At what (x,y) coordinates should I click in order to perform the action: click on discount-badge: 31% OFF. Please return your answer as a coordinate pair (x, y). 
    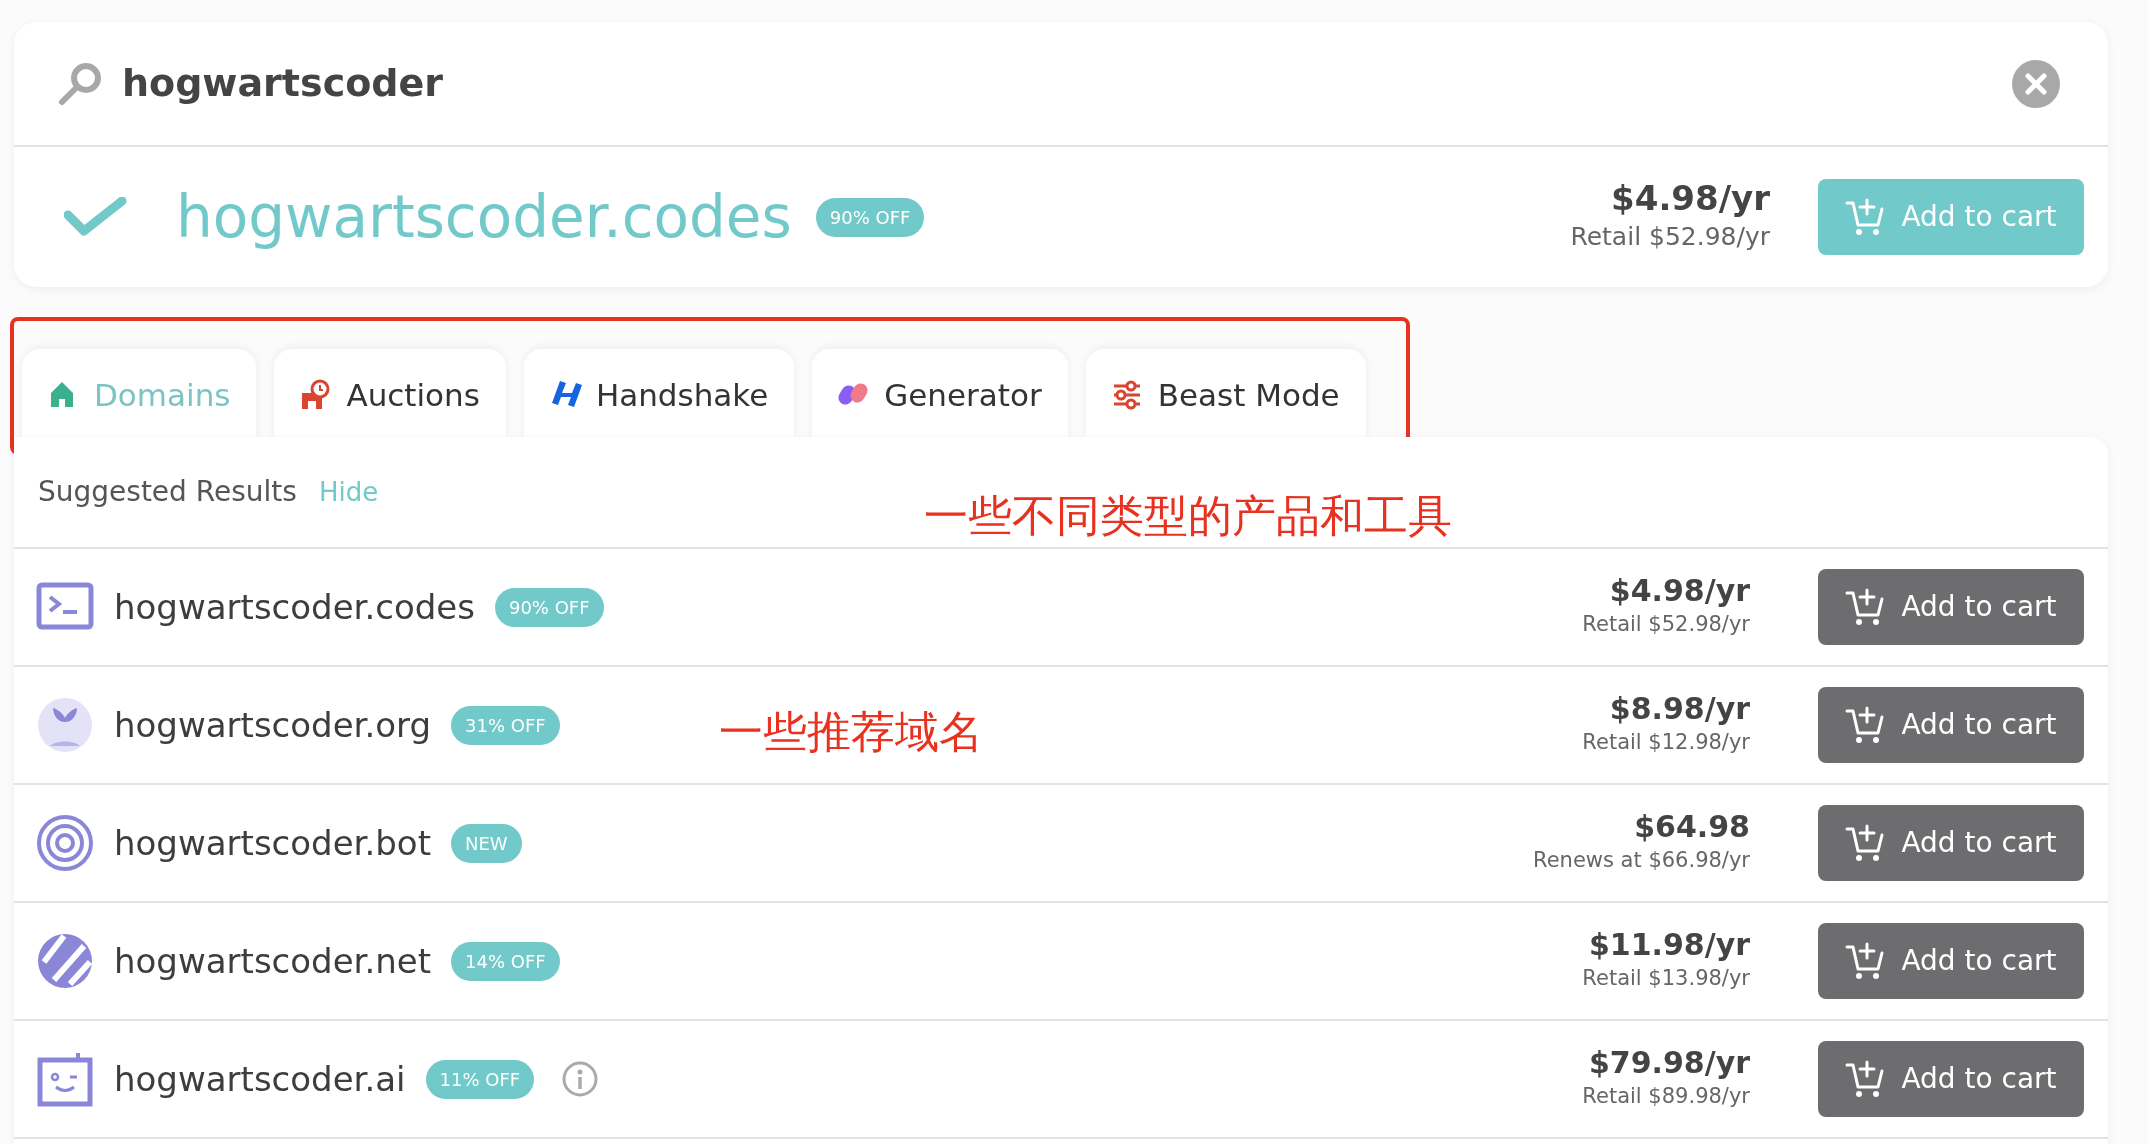
    Looking at the image, I should click on (505, 725).